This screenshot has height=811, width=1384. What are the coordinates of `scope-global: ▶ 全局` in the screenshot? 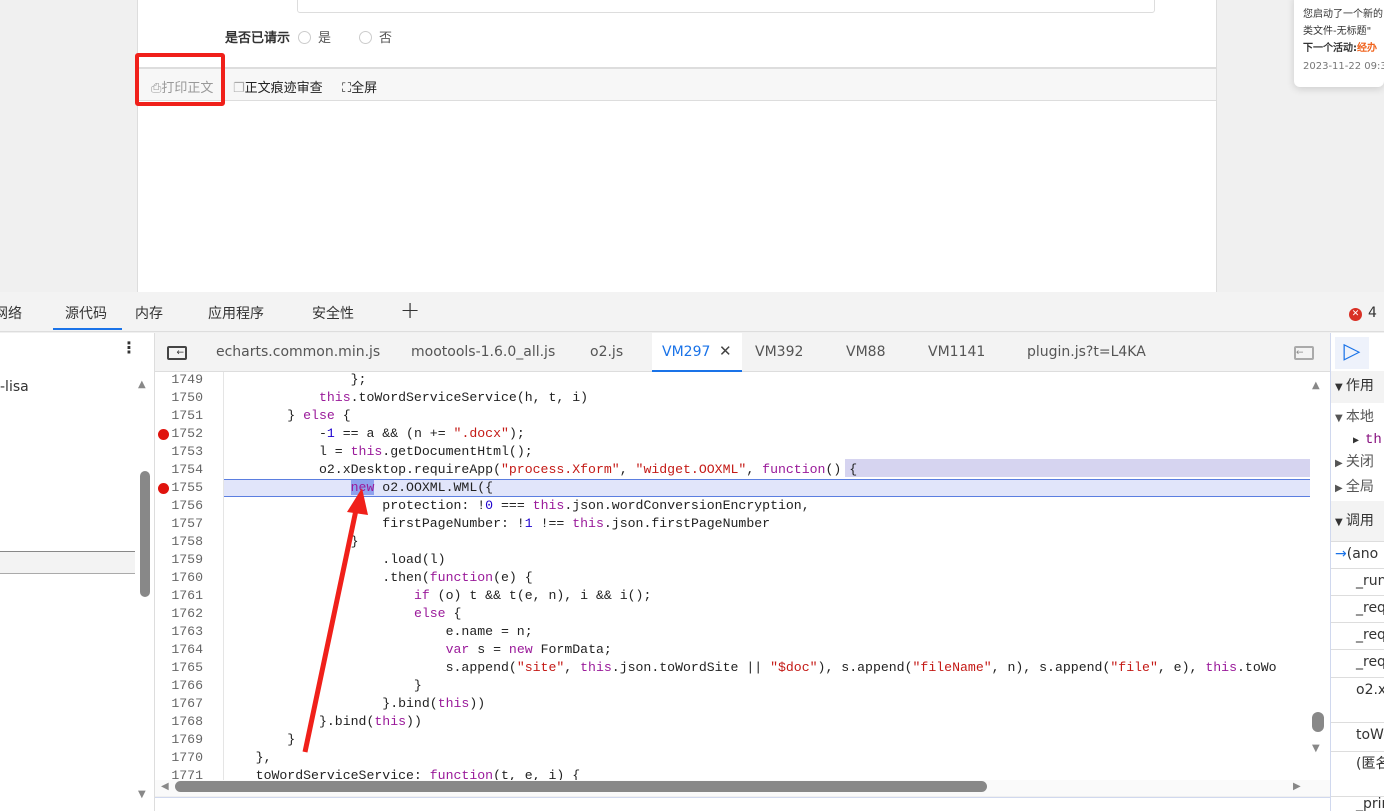 It's located at (1357, 488).